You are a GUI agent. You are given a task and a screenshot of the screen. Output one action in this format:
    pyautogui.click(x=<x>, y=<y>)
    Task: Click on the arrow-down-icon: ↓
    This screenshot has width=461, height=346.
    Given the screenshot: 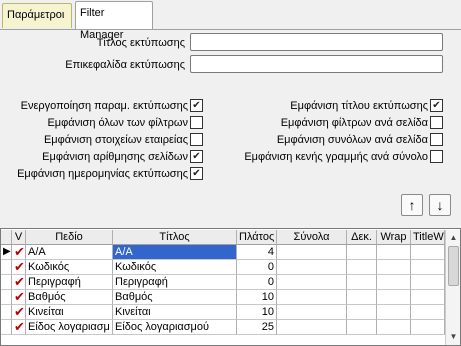 What is the action you would take?
    pyautogui.click(x=440, y=205)
    